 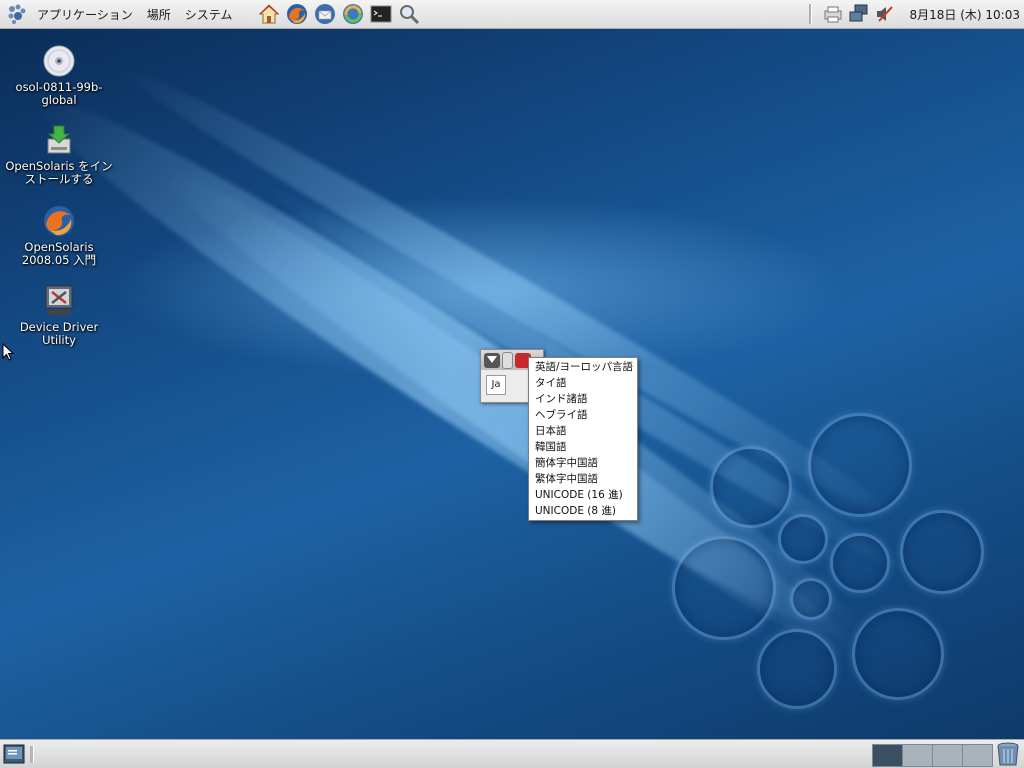 I want to click on show-desktop-icon, so click(x=14, y=754).